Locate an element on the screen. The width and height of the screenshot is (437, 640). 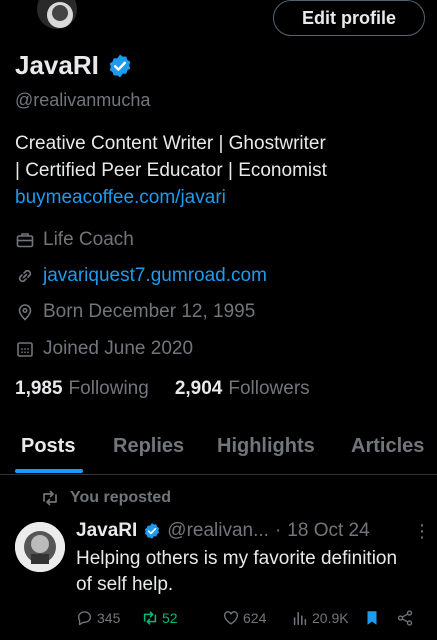
bio-link: buymeacoffee.com/javari is located at coordinates (222, 197).